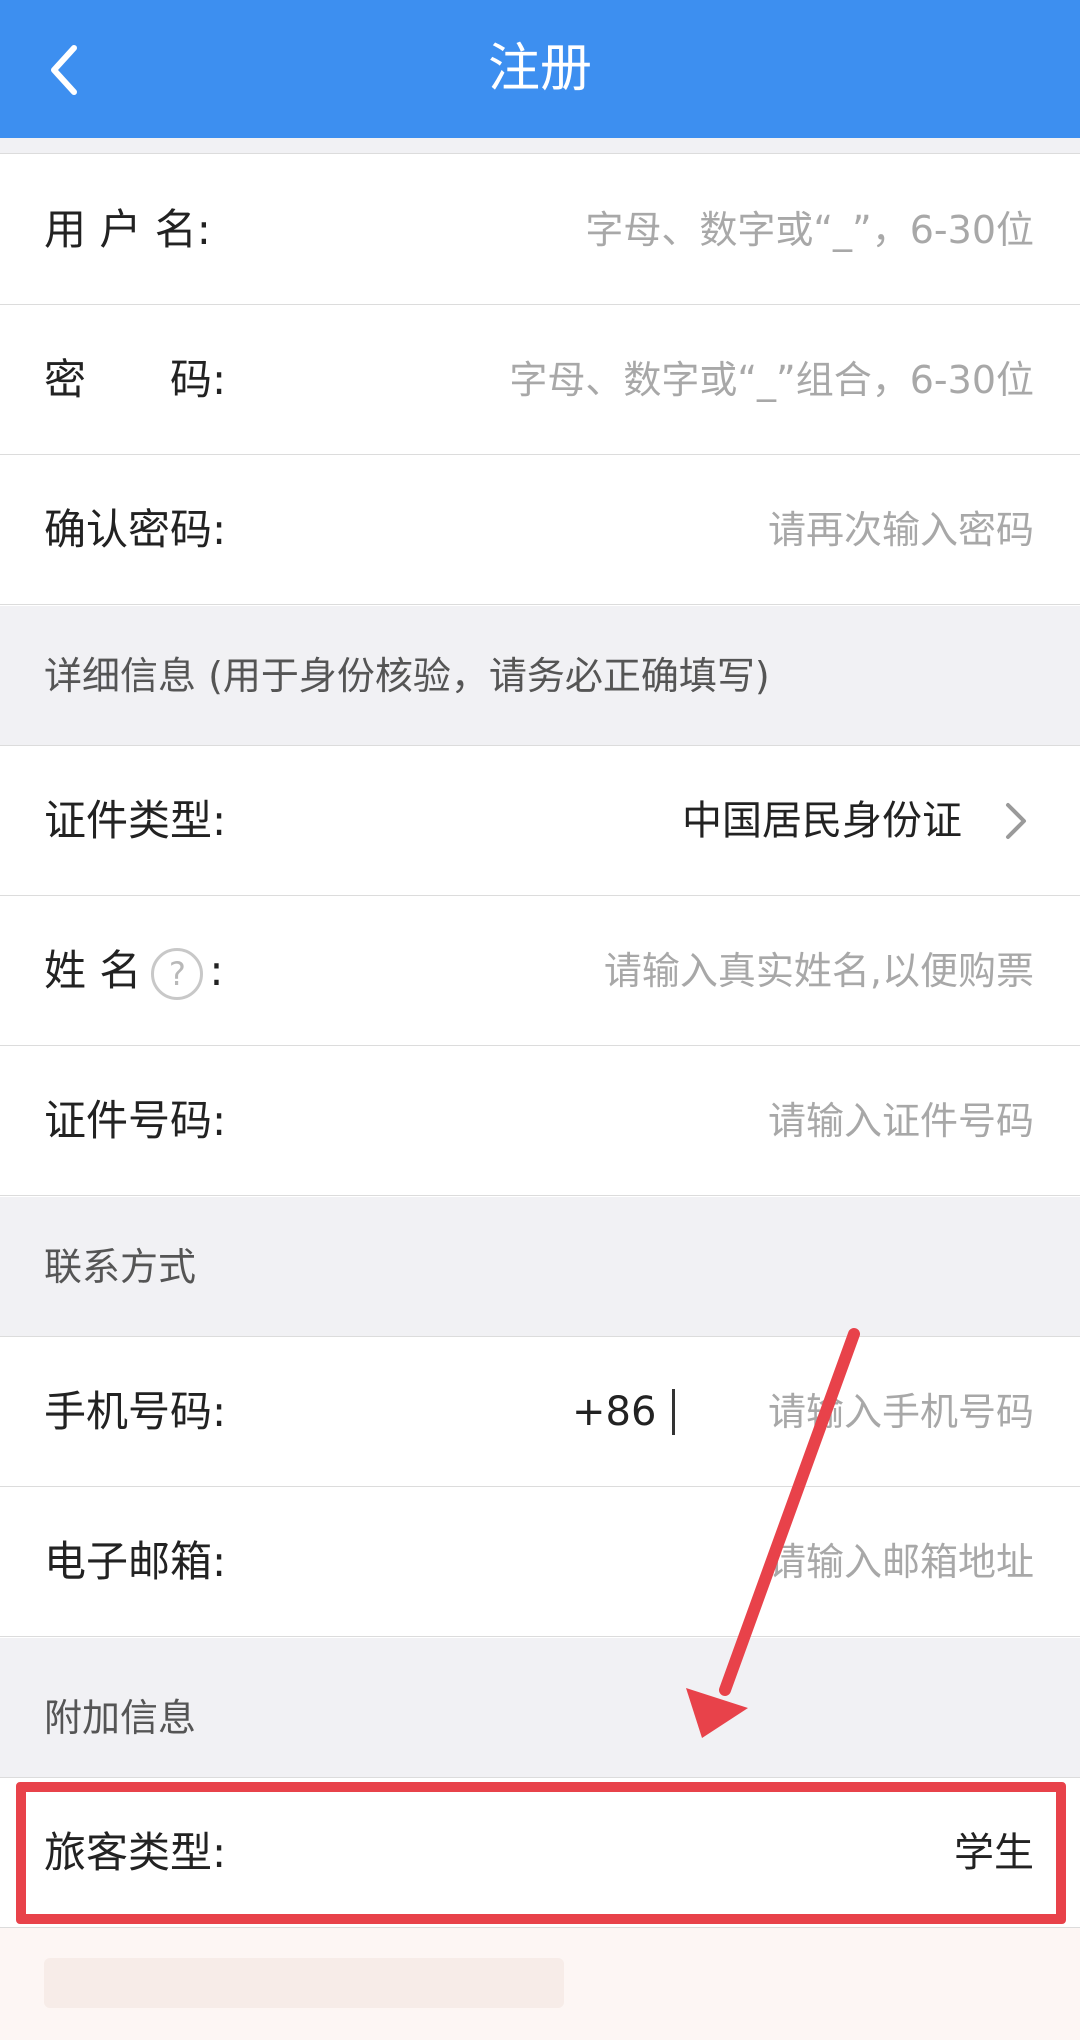 The image size is (1080, 2040). What do you see at coordinates (994, 1853) in the screenshot?
I see `passenger-type-value: 学生` at bounding box center [994, 1853].